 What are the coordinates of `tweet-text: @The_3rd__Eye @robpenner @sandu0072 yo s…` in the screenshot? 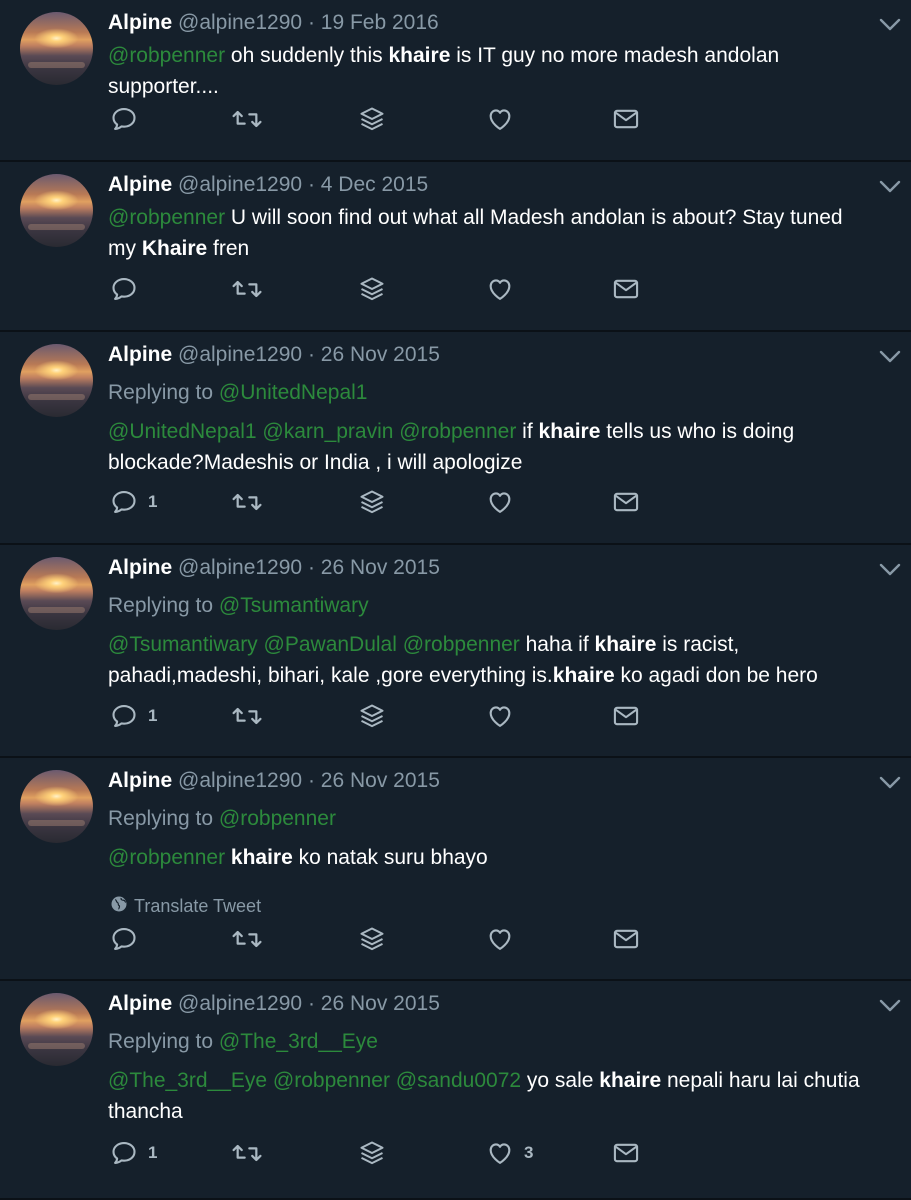 It's located at (489, 1096).